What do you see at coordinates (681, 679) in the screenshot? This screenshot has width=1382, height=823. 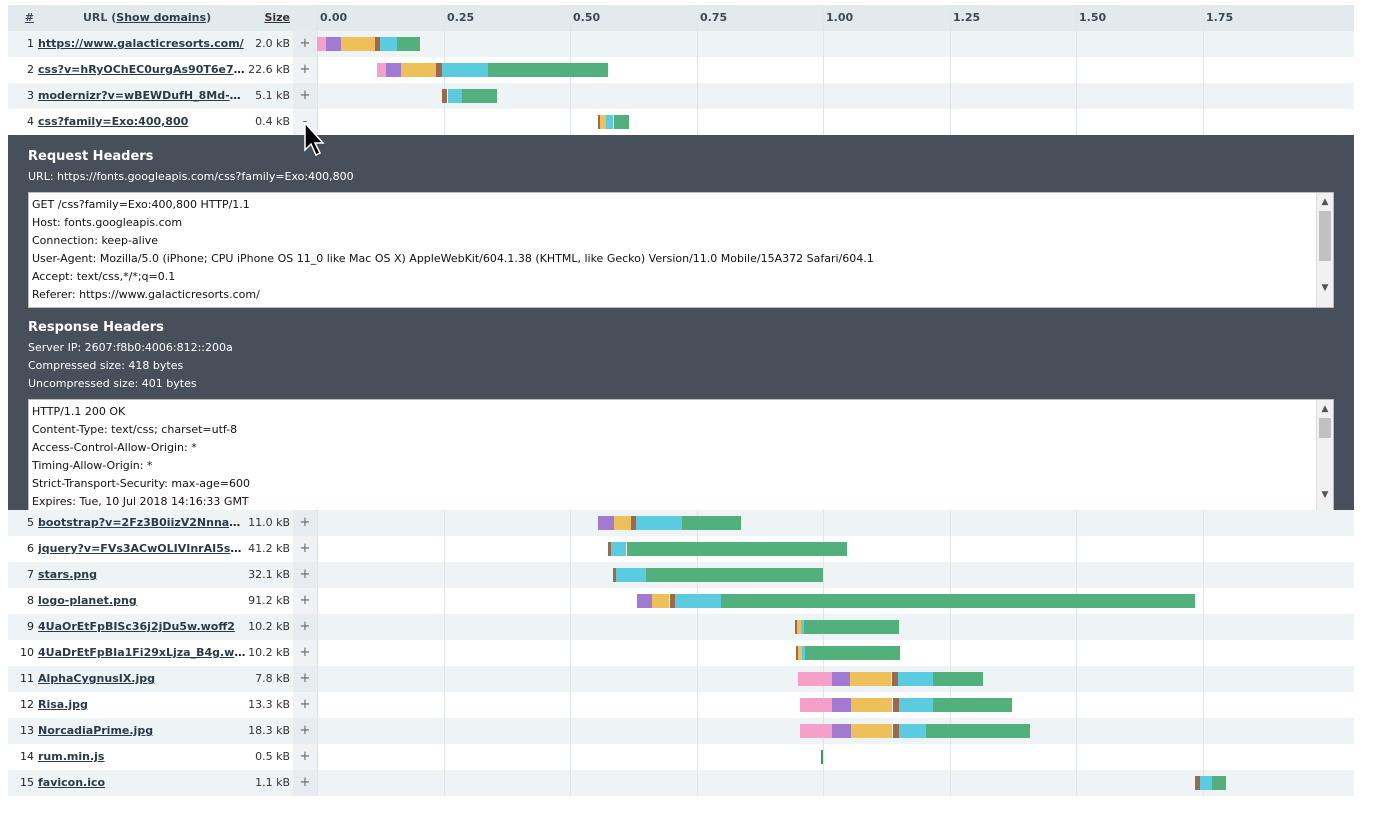 I see `request-row: 11 AlphaCygnusIX.jpg 7.8 kB +` at bounding box center [681, 679].